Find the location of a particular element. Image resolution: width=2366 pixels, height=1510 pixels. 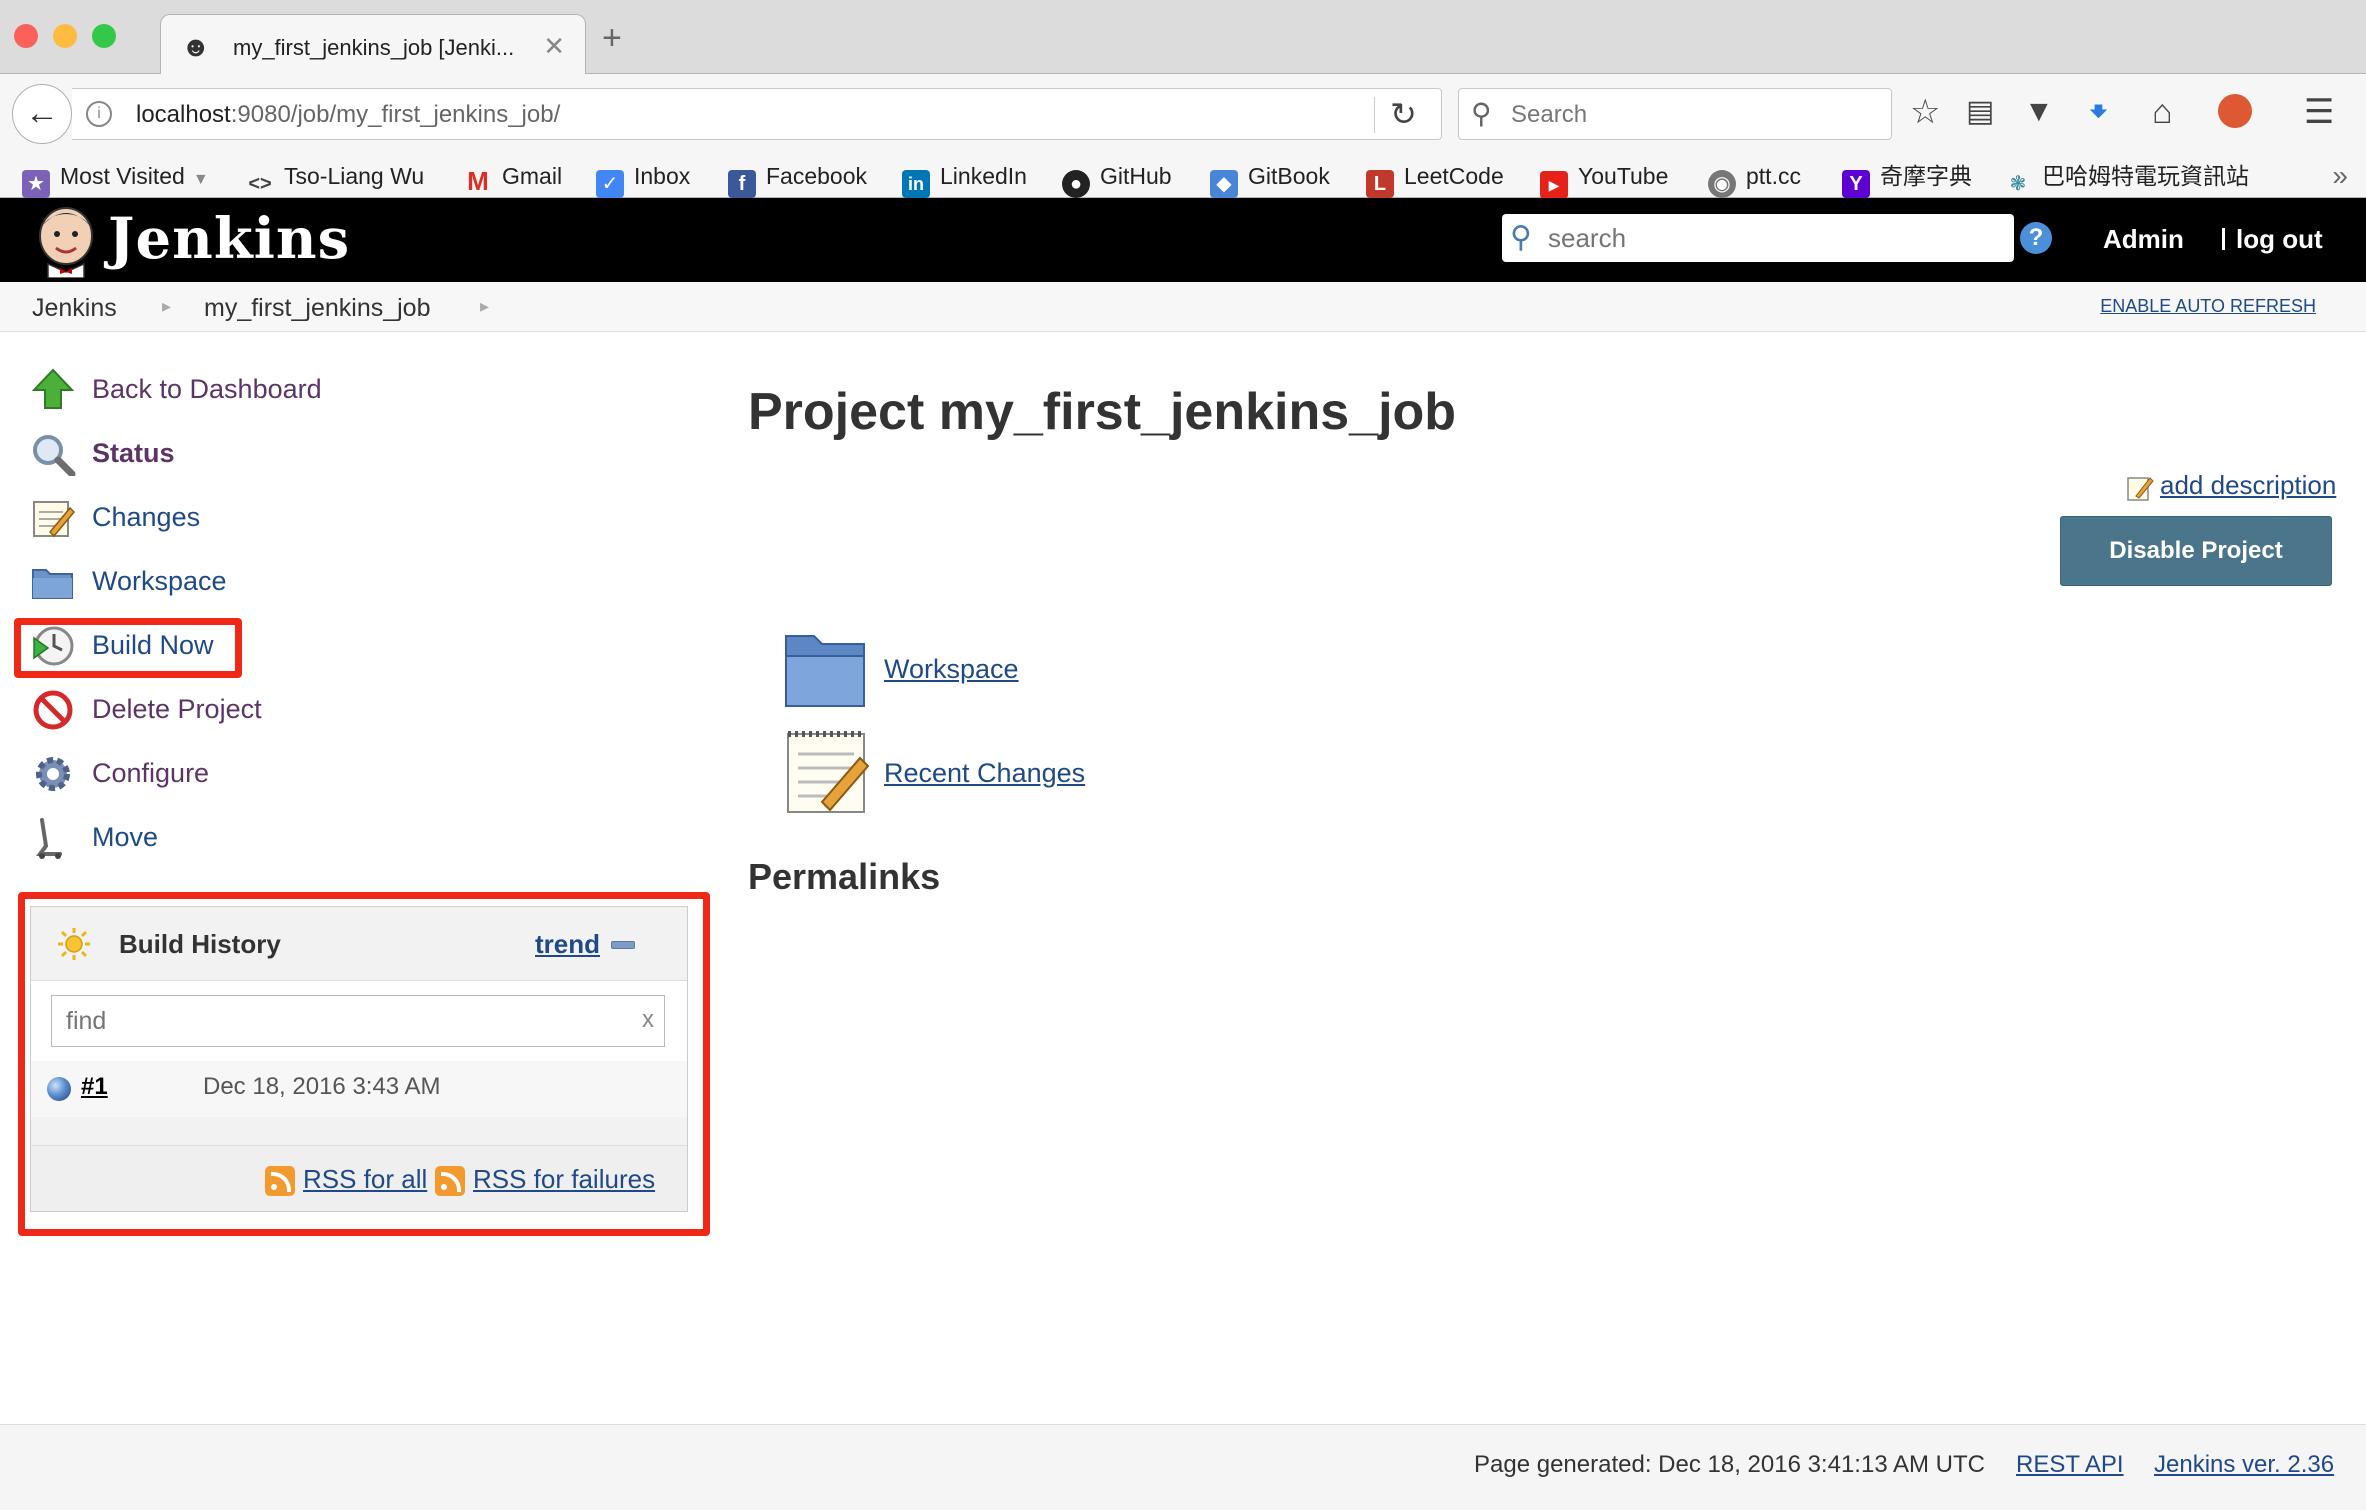

recent-changes-link: Recent Changes is located at coordinates (984, 773).